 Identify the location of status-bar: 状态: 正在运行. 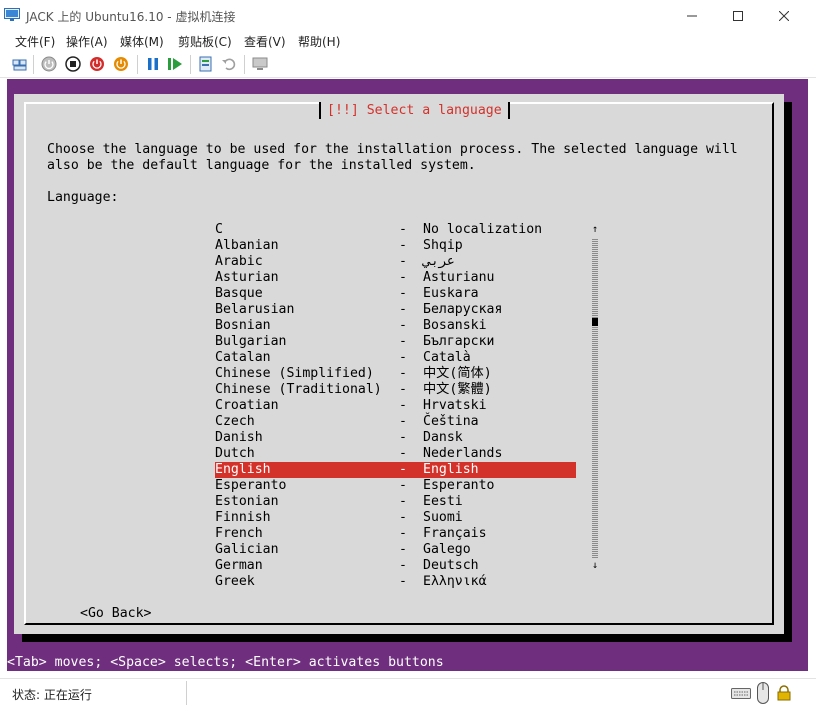
(408, 696).